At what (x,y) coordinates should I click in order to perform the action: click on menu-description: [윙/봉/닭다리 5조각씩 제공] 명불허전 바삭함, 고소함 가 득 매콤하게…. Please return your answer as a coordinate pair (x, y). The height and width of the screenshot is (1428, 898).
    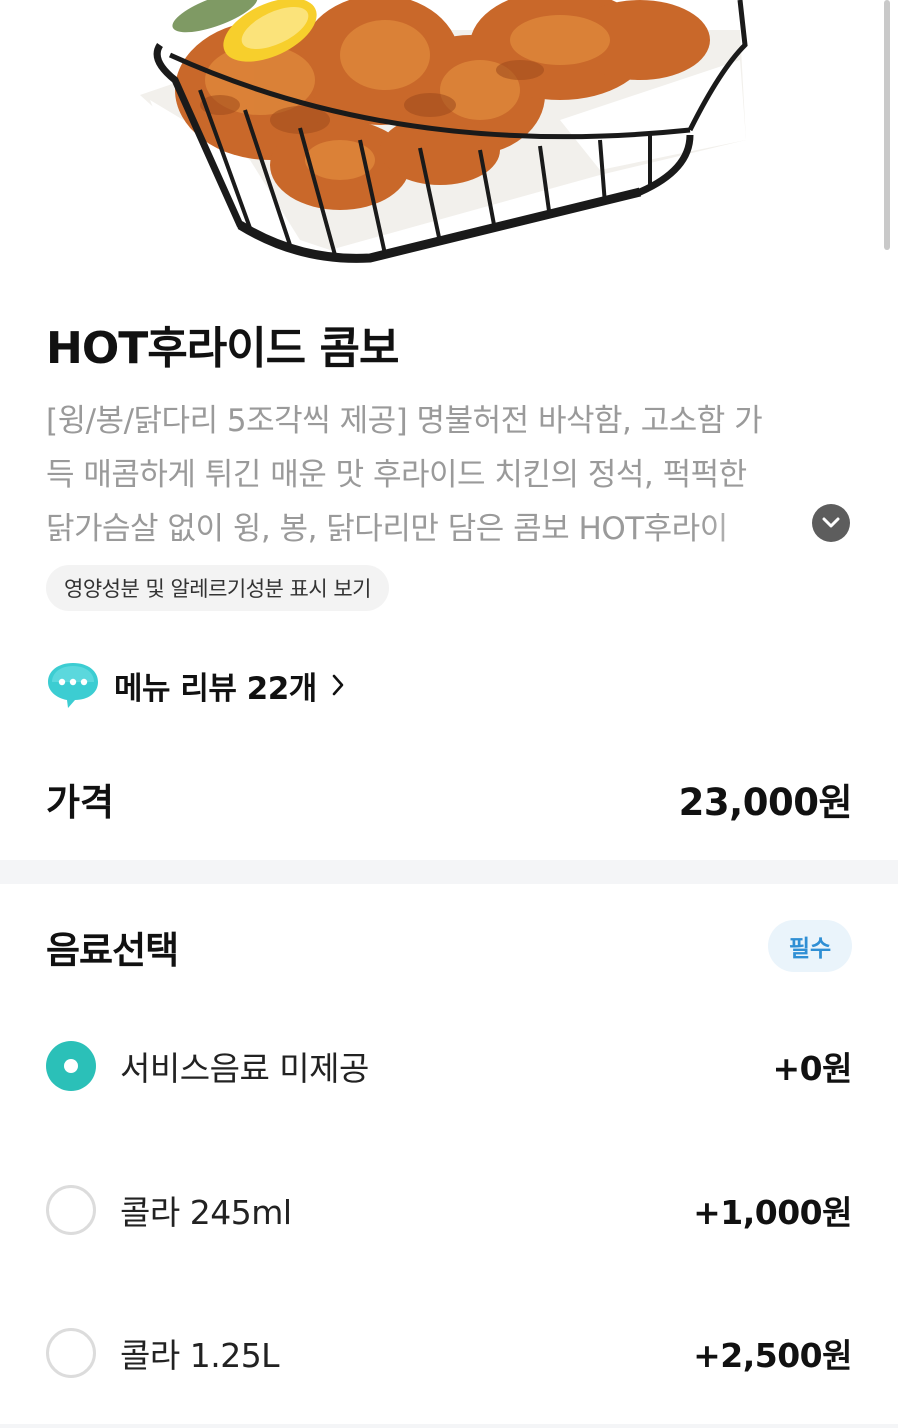
    Looking at the image, I should click on (449, 475).